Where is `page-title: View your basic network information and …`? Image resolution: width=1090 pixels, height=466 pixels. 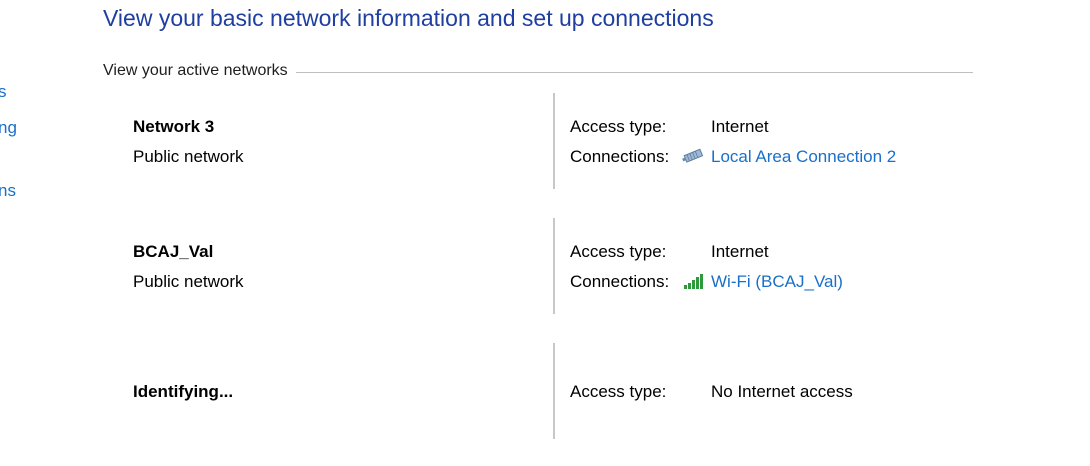 page-title: View your basic network information and … is located at coordinates (408, 18).